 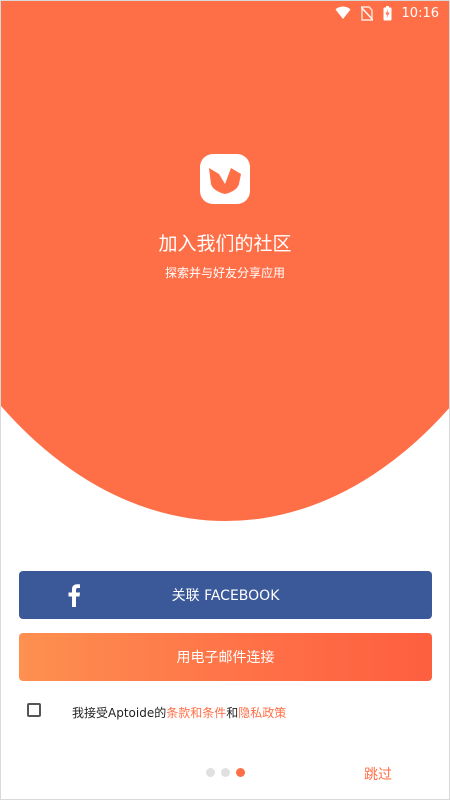 What do you see at coordinates (262, 713) in the screenshot?
I see `privacy-link: 隐私政策` at bounding box center [262, 713].